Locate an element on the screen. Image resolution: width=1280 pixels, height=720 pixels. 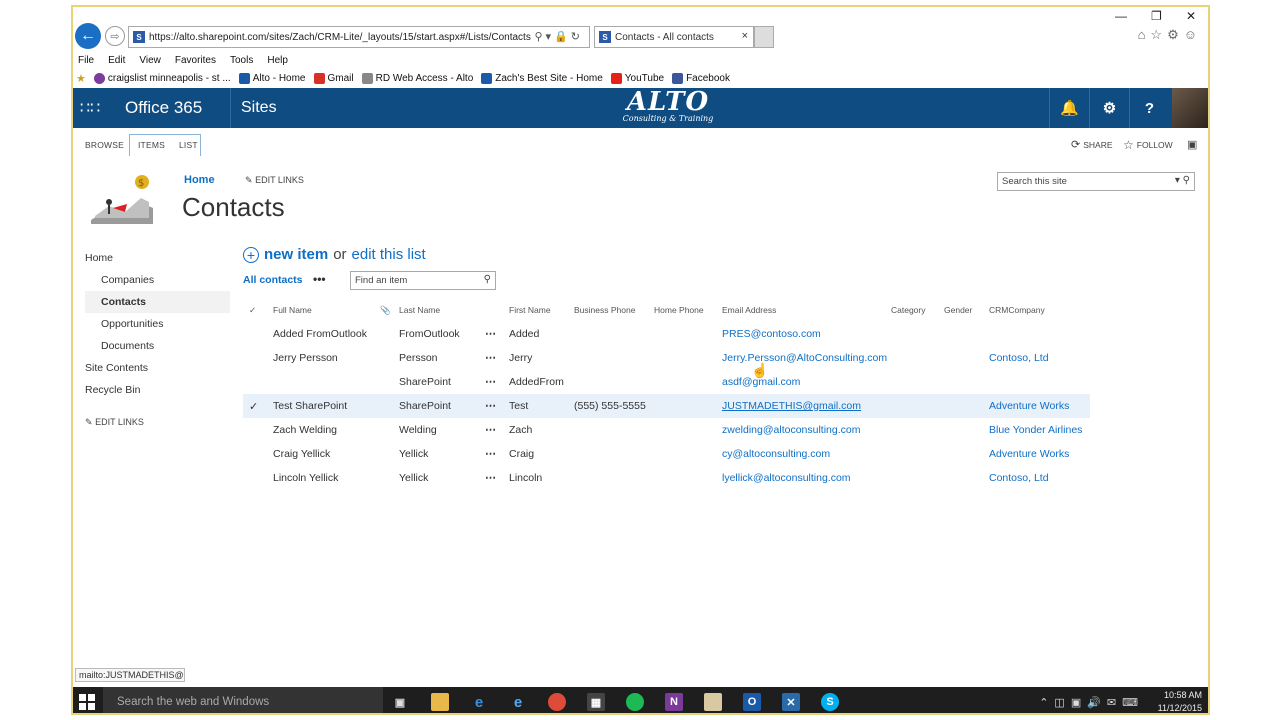
fav-facebook: Facebook is located at coordinates (701, 78).